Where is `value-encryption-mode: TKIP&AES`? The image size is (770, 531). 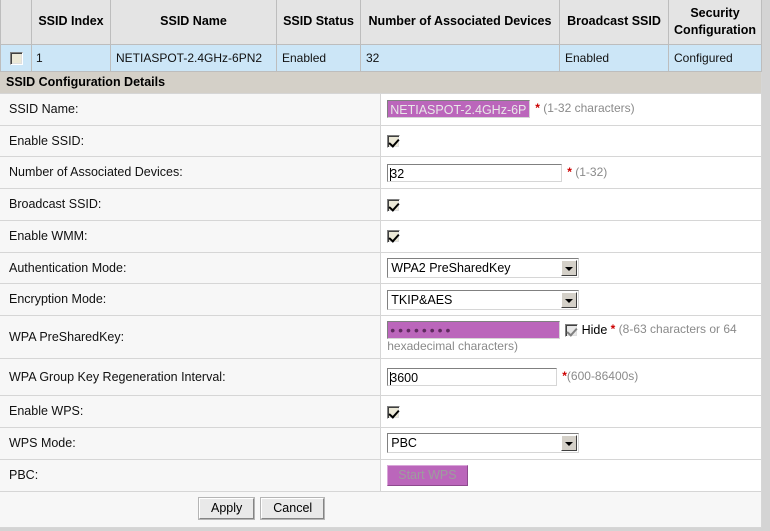 value-encryption-mode: TKIP&AES is located at coordinates (571, 300).